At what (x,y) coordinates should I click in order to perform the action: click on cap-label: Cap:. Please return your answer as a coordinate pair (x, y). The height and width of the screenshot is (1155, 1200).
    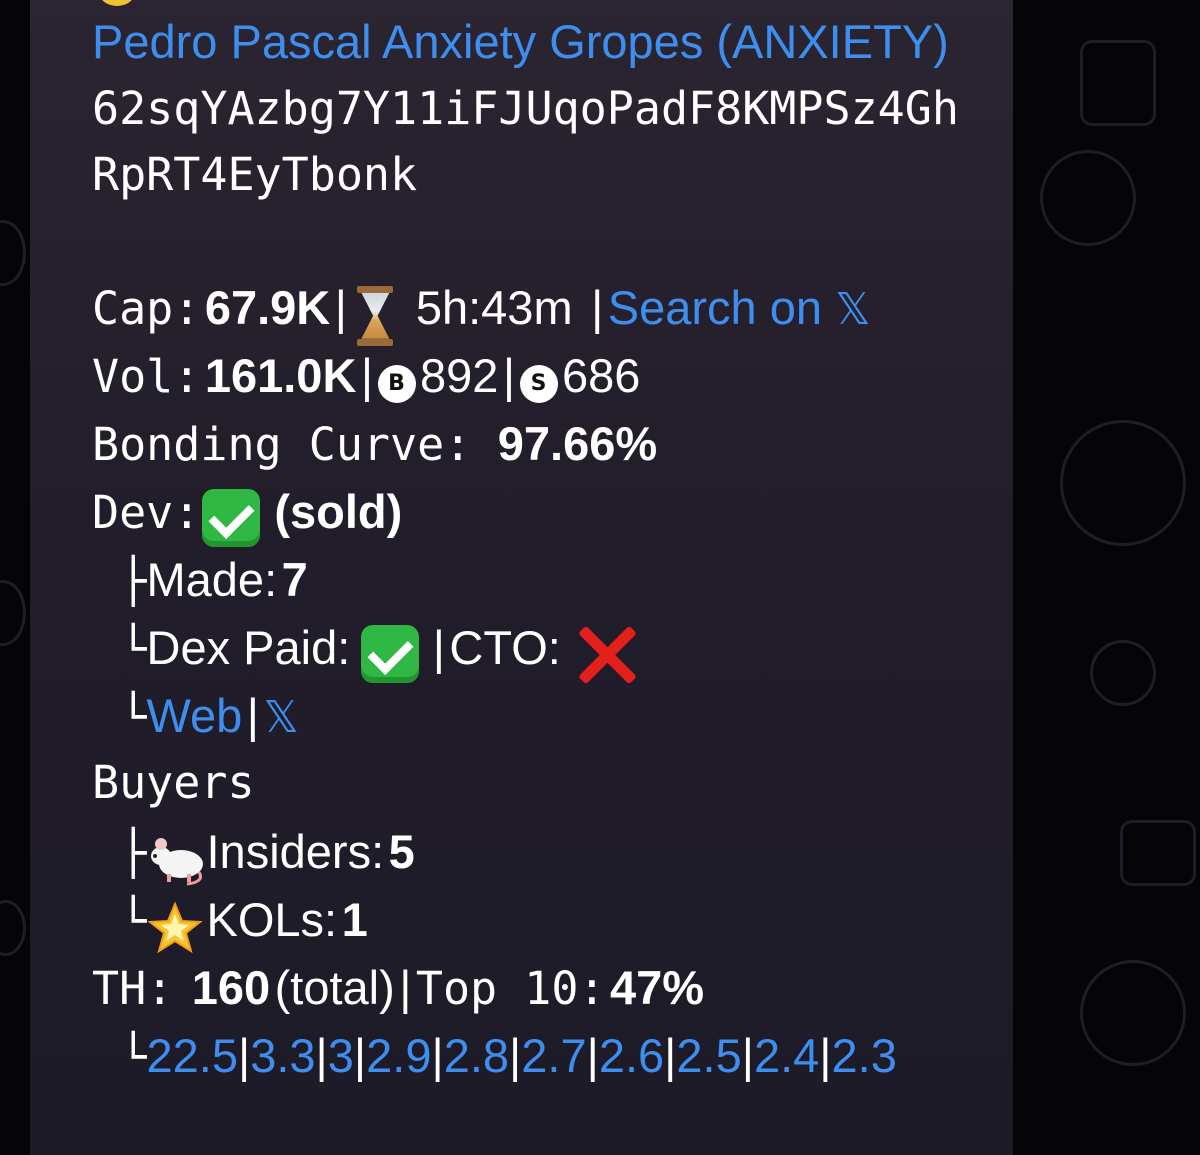
    Looking at the image, I should click on (146, 308).